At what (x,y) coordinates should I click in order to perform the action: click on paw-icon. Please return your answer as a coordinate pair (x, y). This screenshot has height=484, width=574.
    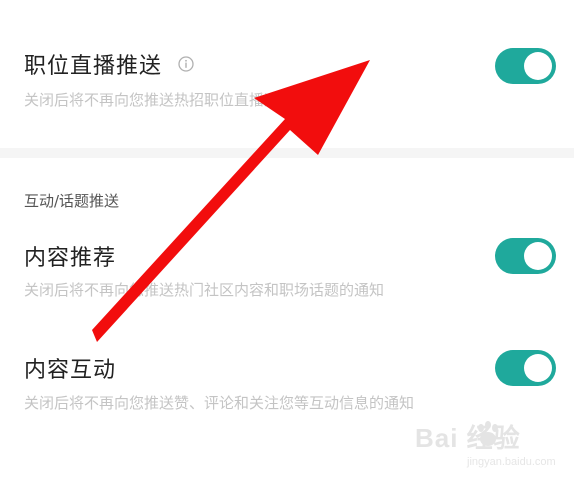
    Looking at the image, I should click on (488, 433).